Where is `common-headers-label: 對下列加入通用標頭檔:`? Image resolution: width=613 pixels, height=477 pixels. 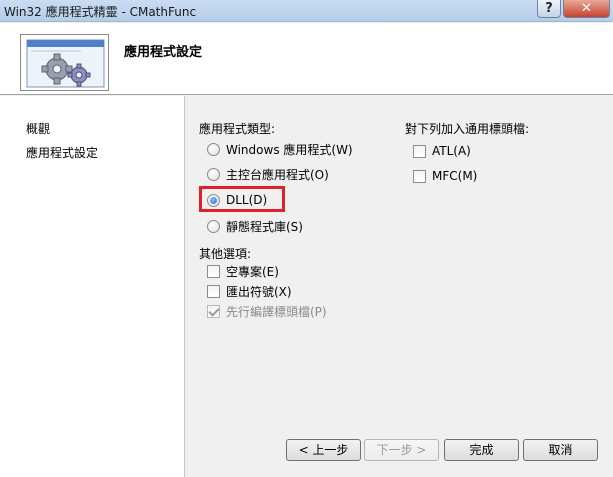
common-headers-label: 對下列加入通用標頭檔: is located at coordinates (467, 129).